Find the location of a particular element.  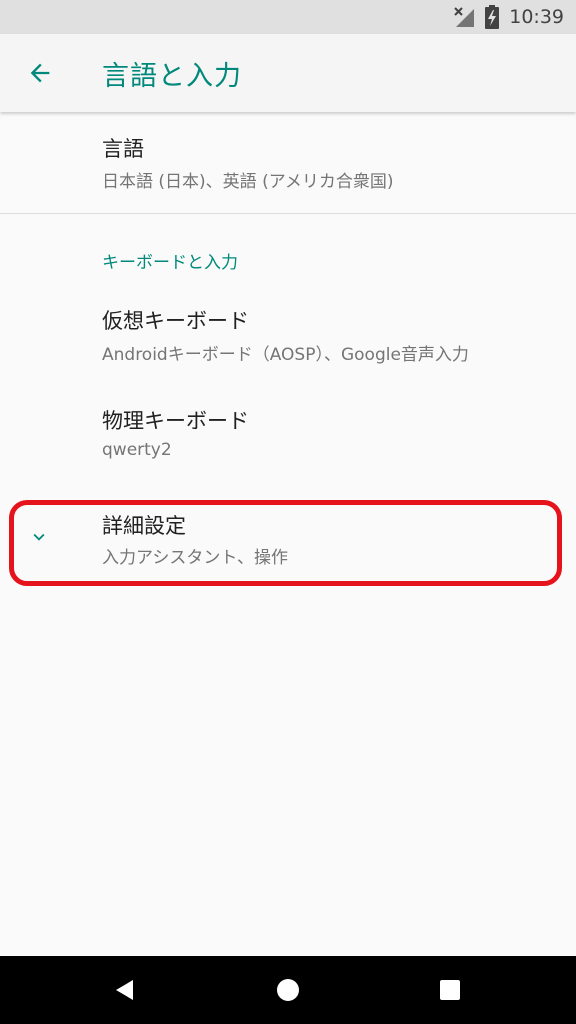

navigation-bar is located at coordinates (288, 990).